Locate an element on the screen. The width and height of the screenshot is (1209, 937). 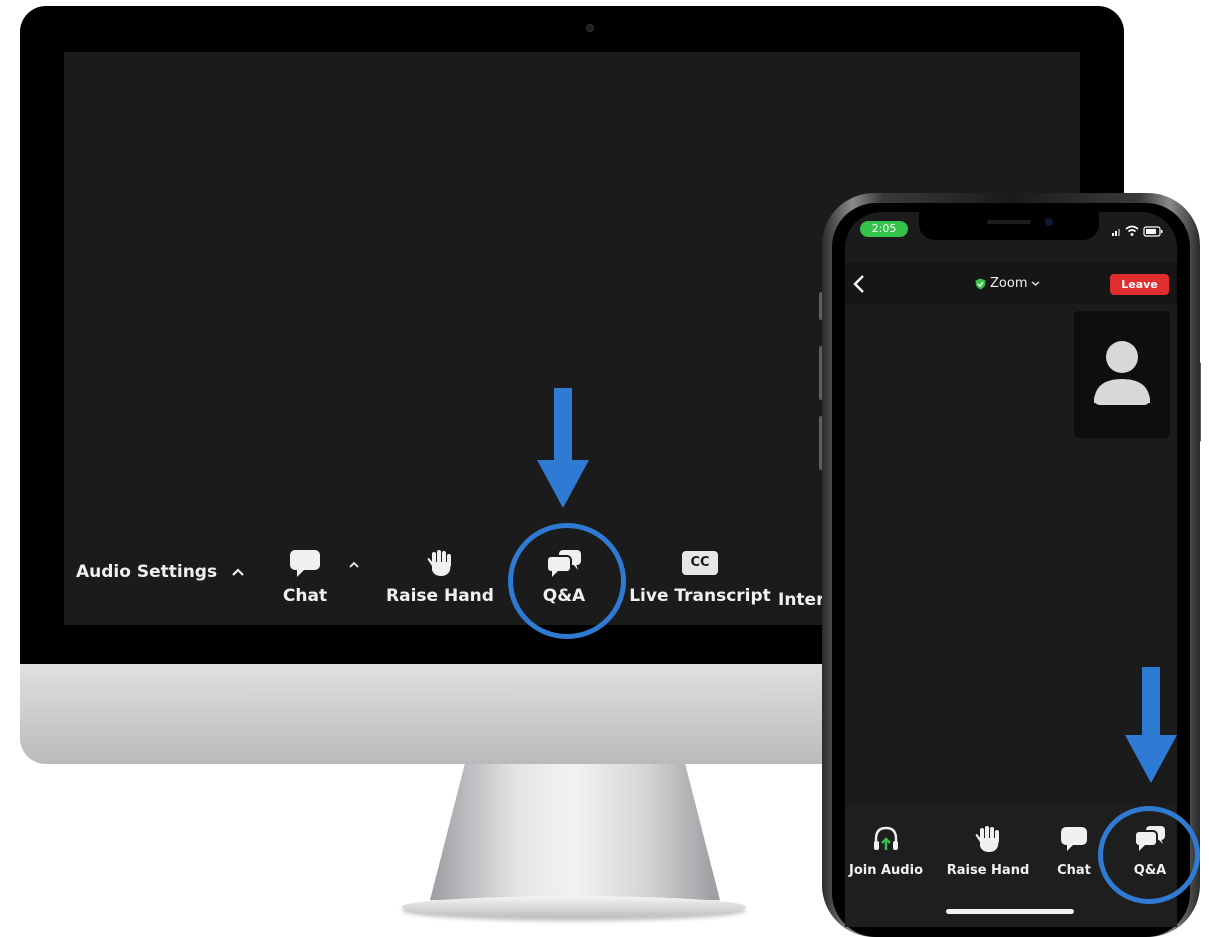
raise-hand-label: Raise Hand is located at coordinates (440, 596).